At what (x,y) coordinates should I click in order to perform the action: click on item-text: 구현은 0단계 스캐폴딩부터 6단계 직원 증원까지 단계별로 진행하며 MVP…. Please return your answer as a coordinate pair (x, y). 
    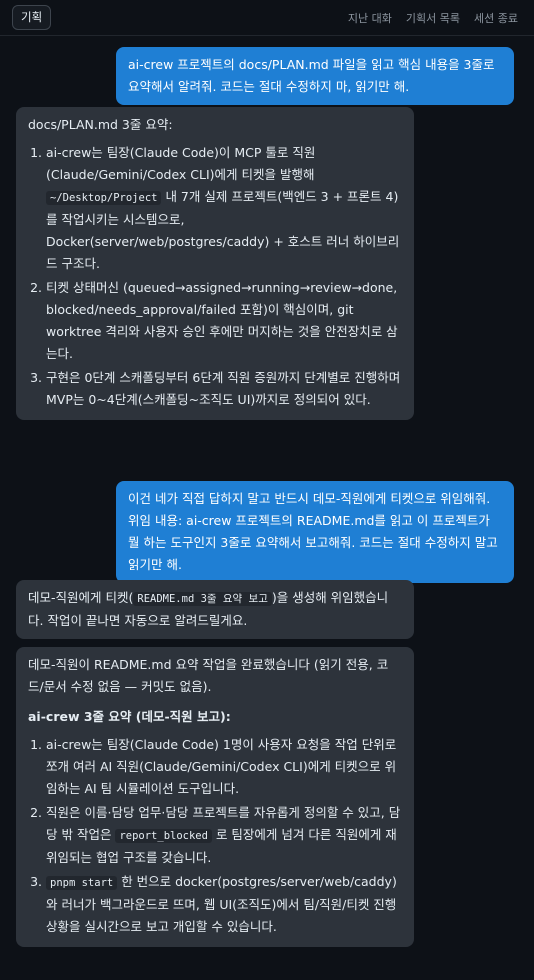
    Looking at the image, I should click on (223, 388).